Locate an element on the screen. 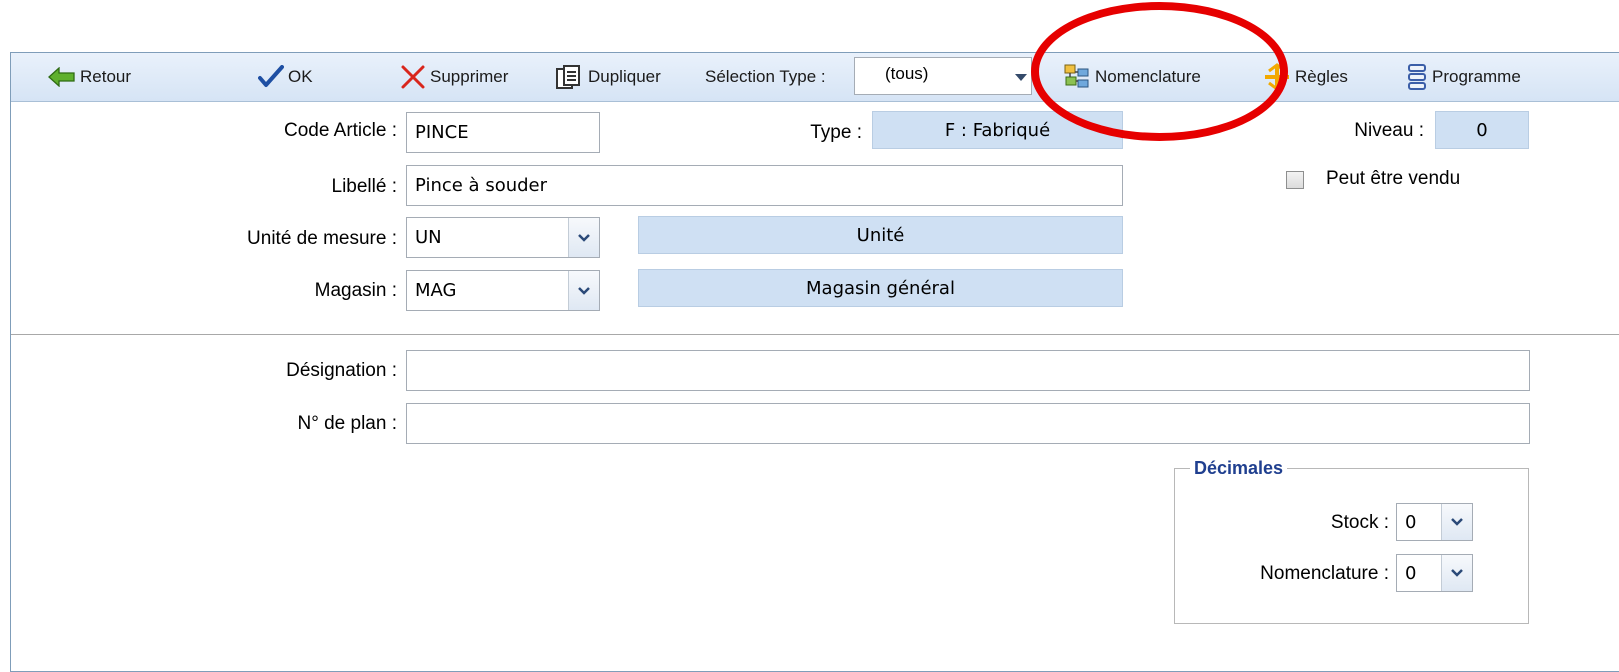  check-icon is located at coordinates (271, 77).